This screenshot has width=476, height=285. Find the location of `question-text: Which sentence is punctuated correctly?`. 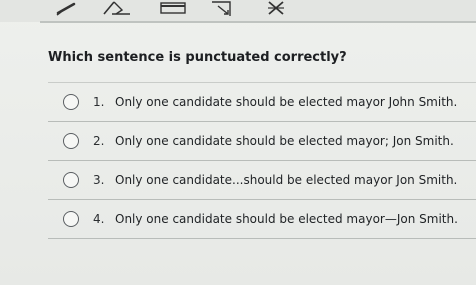

question-text: Which sentence is punctuated correctly? is located at coordinates (197, 57).